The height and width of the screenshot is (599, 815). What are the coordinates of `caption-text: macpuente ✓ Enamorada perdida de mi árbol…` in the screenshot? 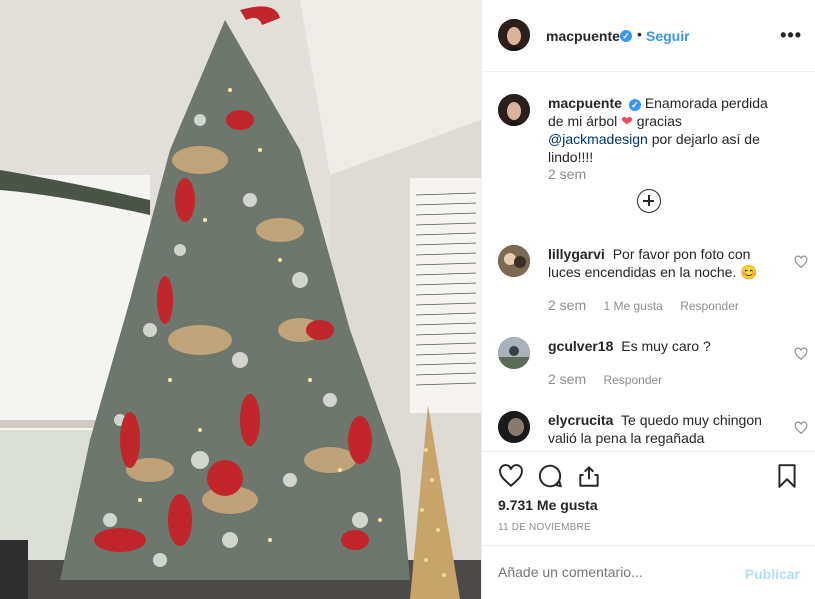 It's located at (666, 130).